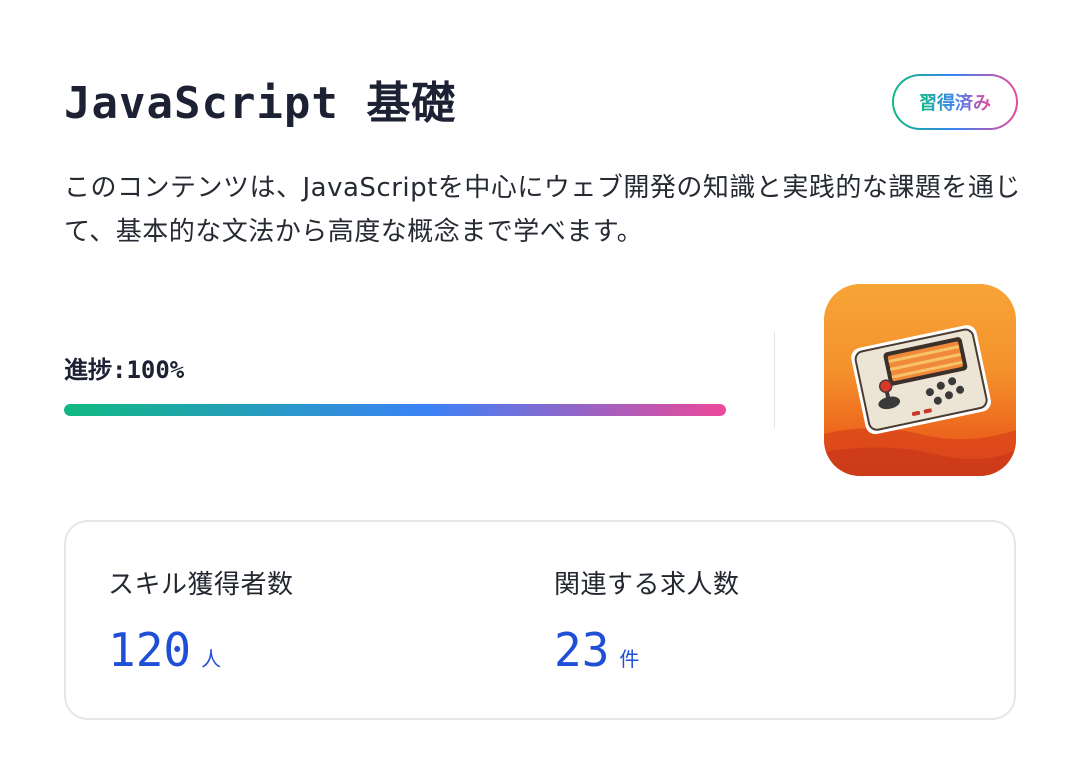 This screenshot has height=784, width=1080. What do you see at coordinates (774, 380) in the screenshot?
I see `vertical-divider` at bounding box center [774, 380].